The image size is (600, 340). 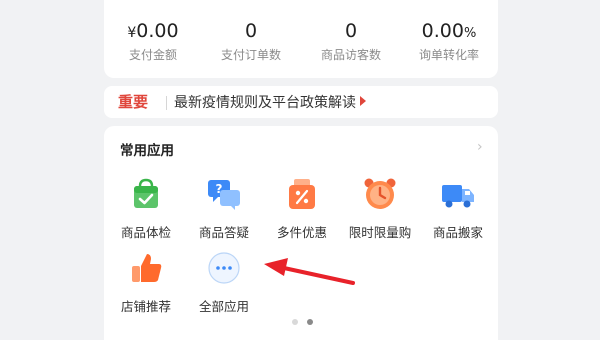 I want to click on app-label: 多件优惠, so click(x=301, y=232).